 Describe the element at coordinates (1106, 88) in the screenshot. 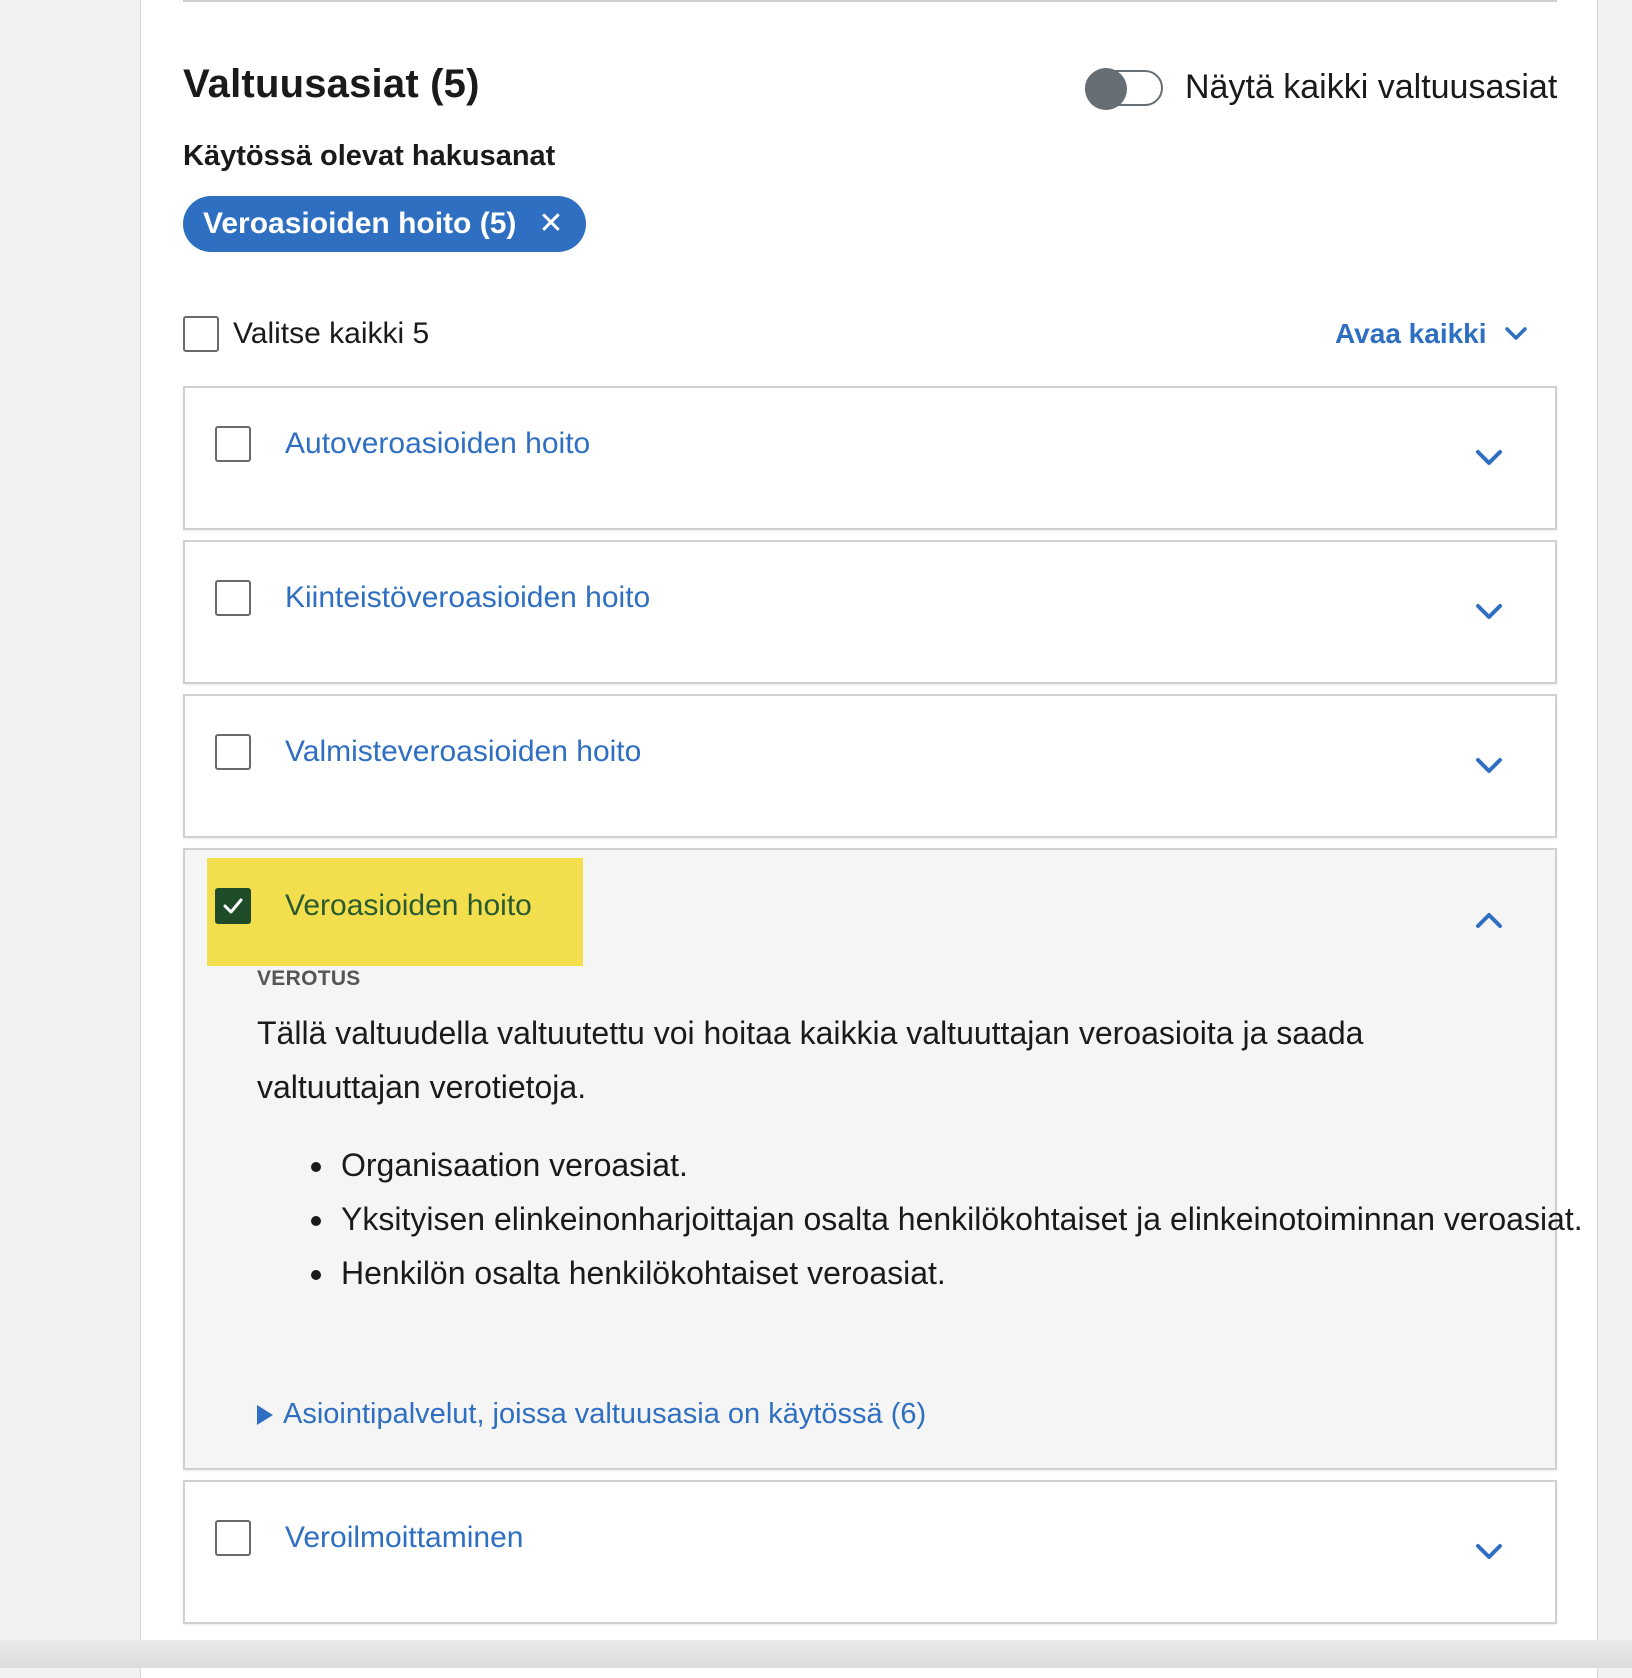

I see `toggle-knob` at that location.